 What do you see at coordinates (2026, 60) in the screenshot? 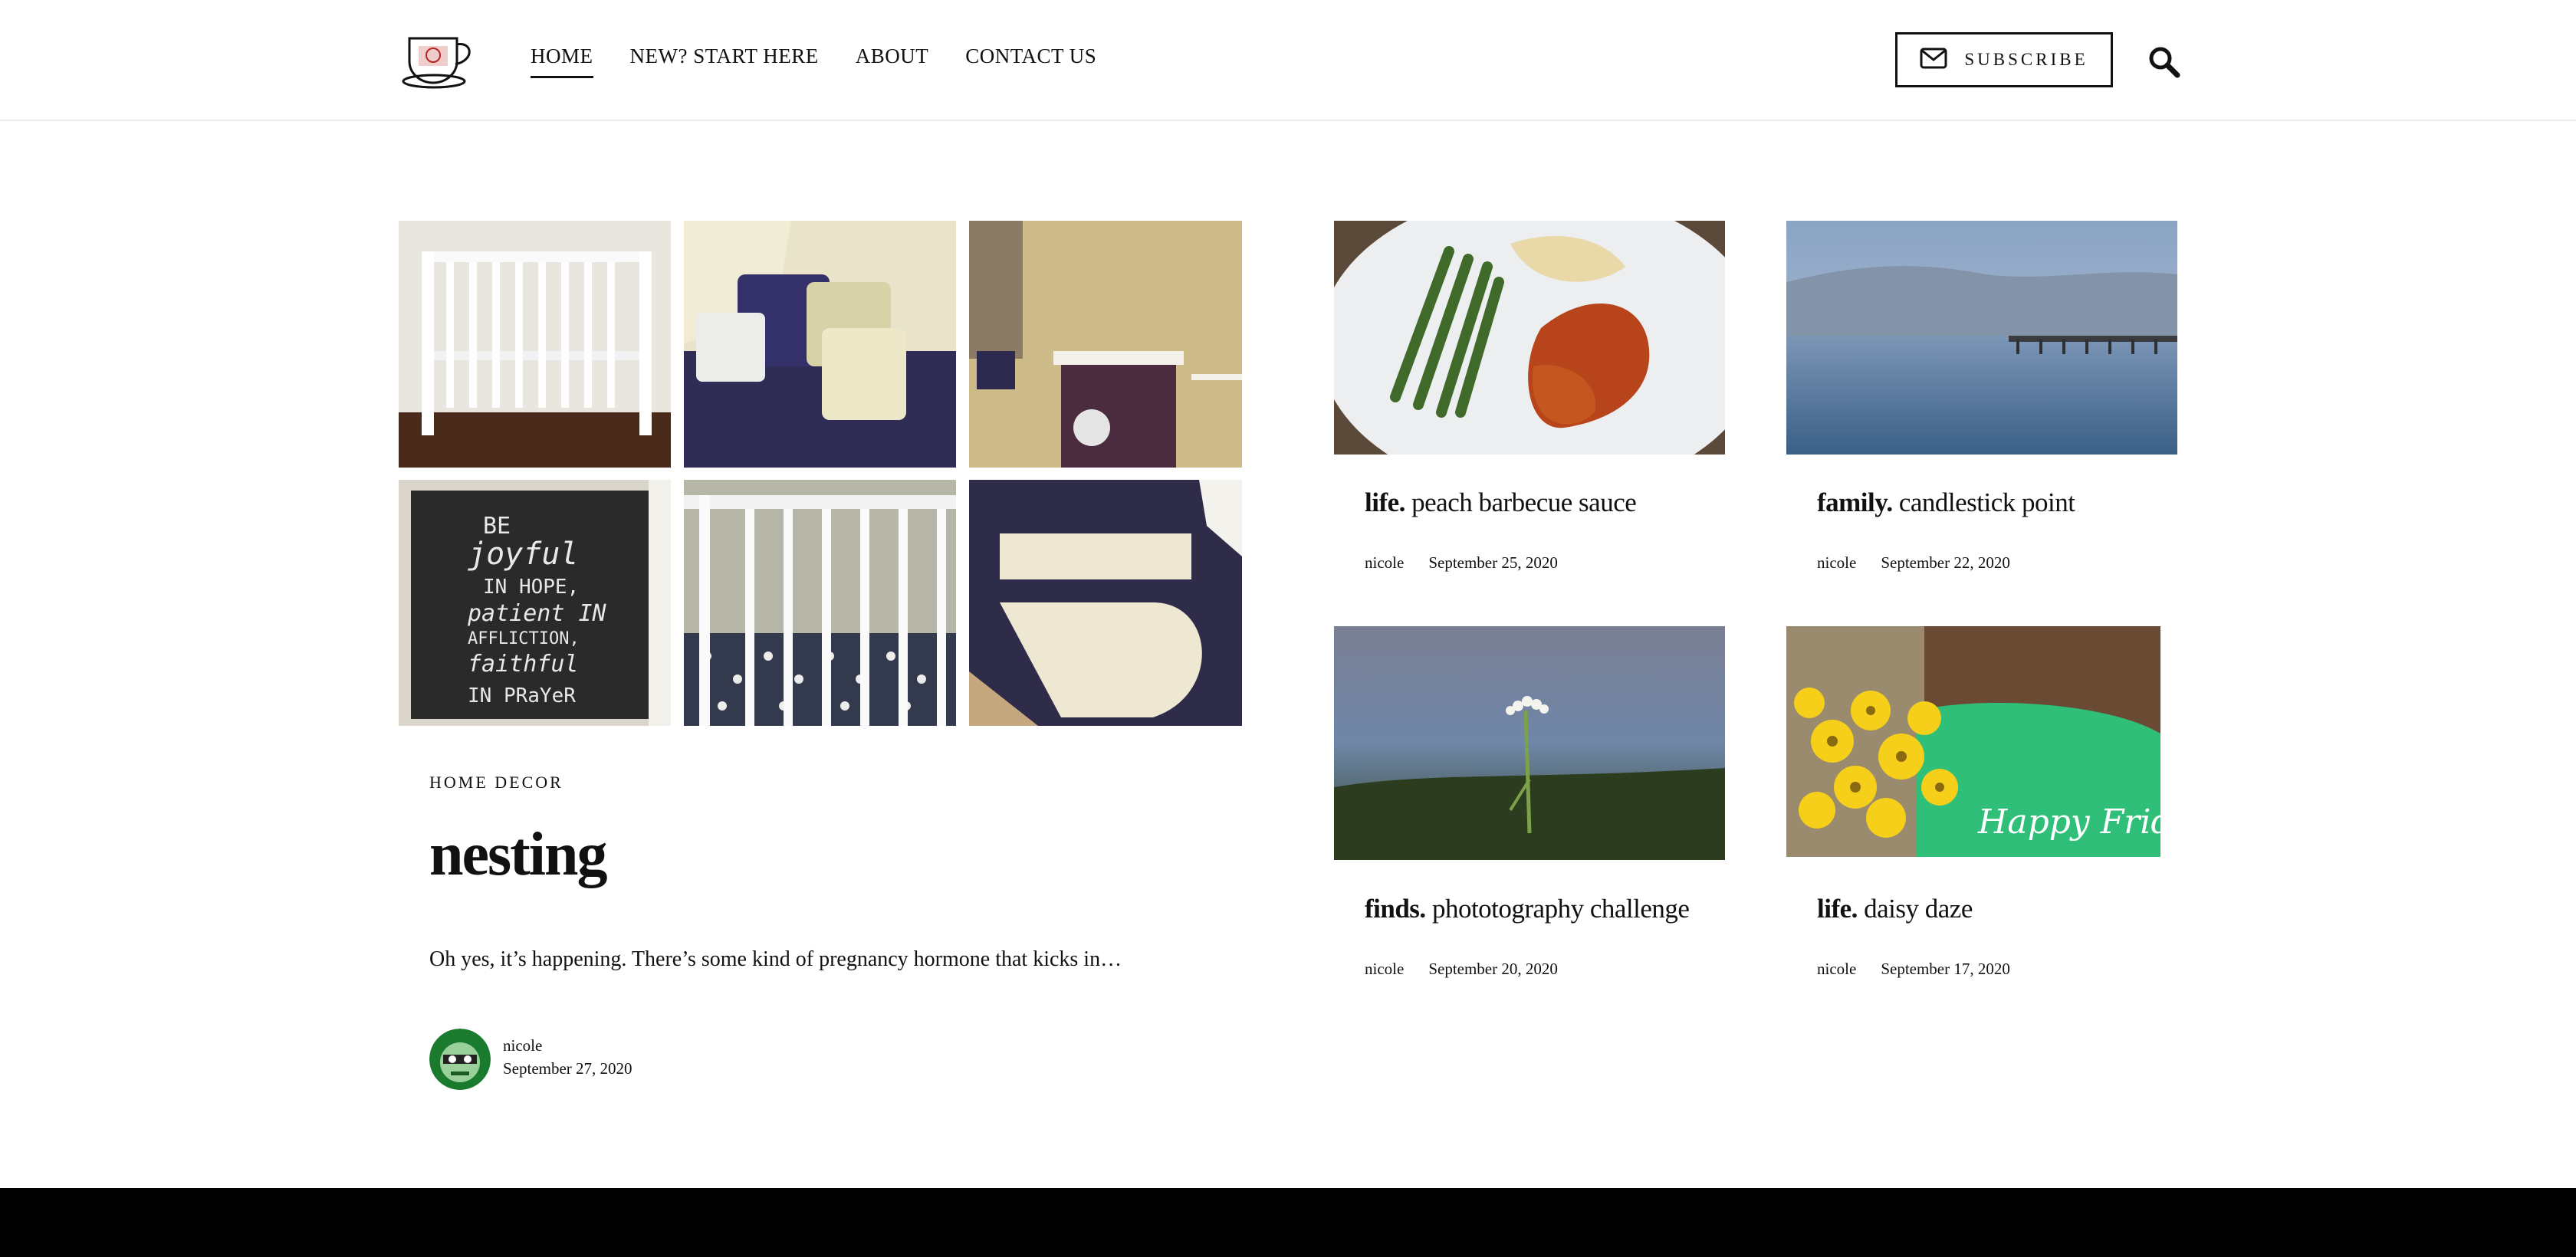
I see `subscribe-label: SUBSCRIBE` at bounding box center [2026, 60].